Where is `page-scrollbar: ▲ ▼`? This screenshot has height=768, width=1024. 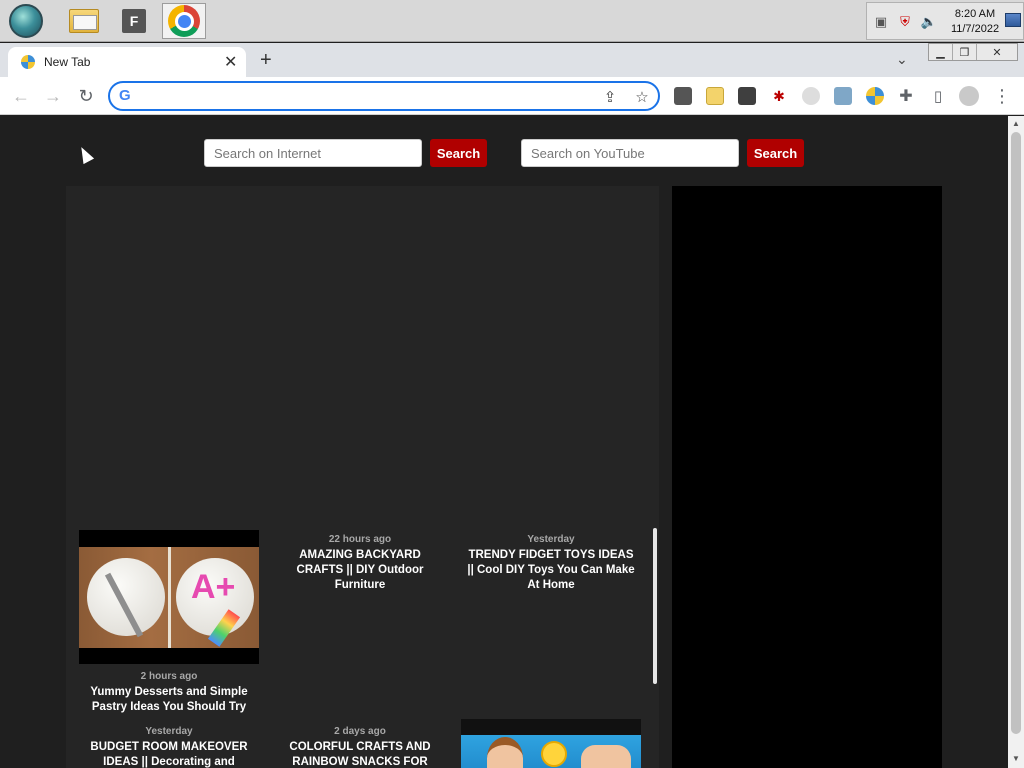 page-scrollbar: ▲ ▼ is located at coordinates (1016, 442).